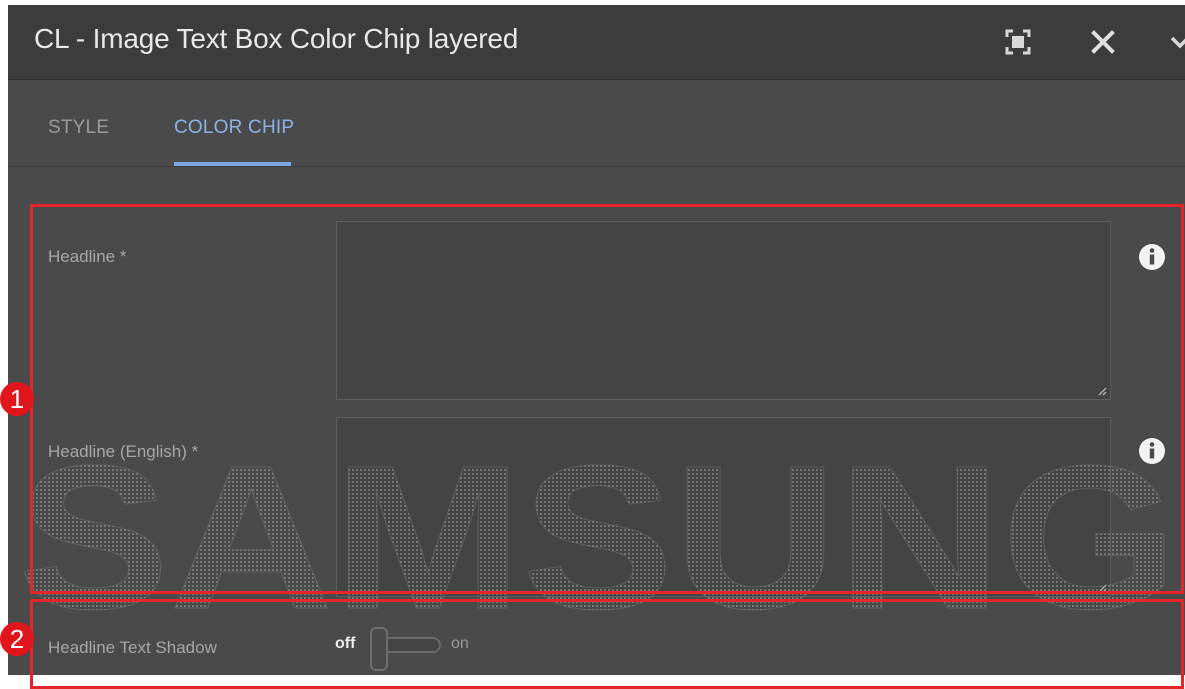  I want to click on dialog-title: CL - Image Text Box Color Chip layered, so click(276, 38).